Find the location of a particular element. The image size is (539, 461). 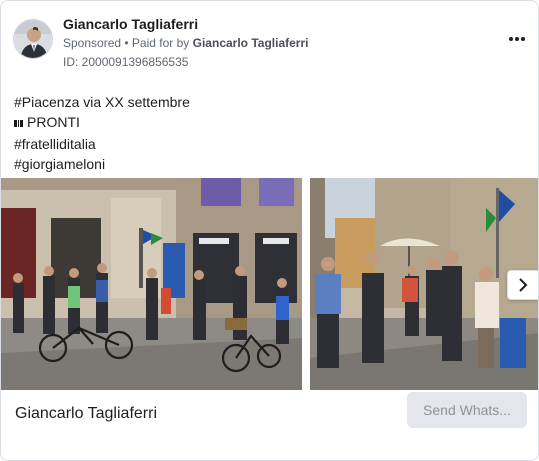

ad-text-line: #Piacenza via XX settembre is located at coordinates (102, 102).